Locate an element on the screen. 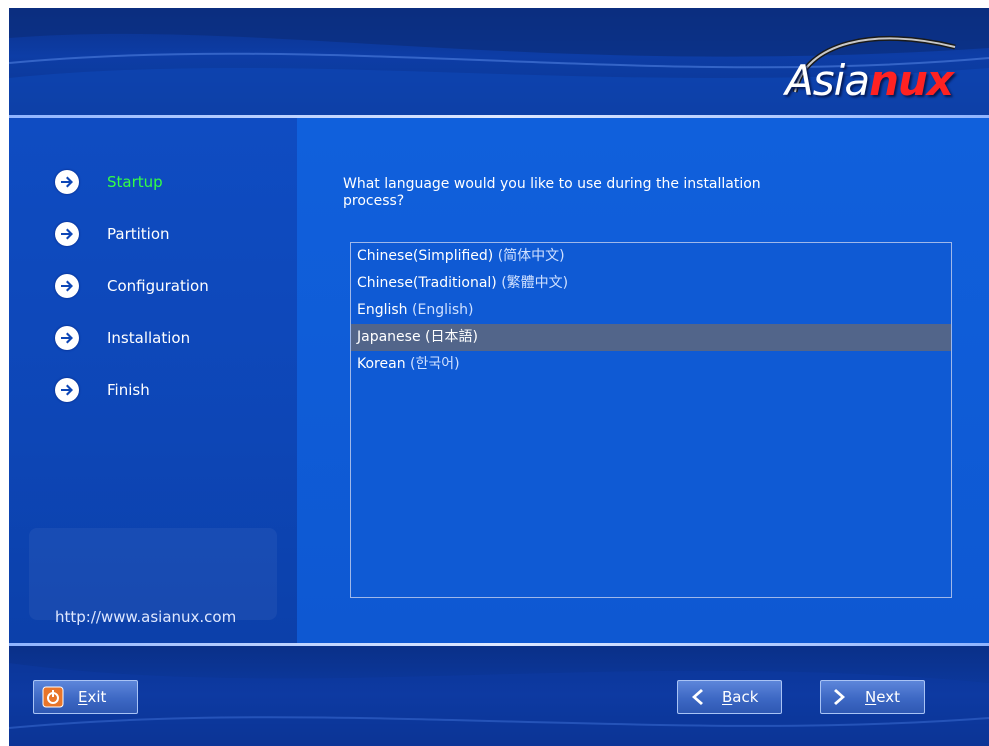  step-label: Startup is located at coordinates (135, 182).